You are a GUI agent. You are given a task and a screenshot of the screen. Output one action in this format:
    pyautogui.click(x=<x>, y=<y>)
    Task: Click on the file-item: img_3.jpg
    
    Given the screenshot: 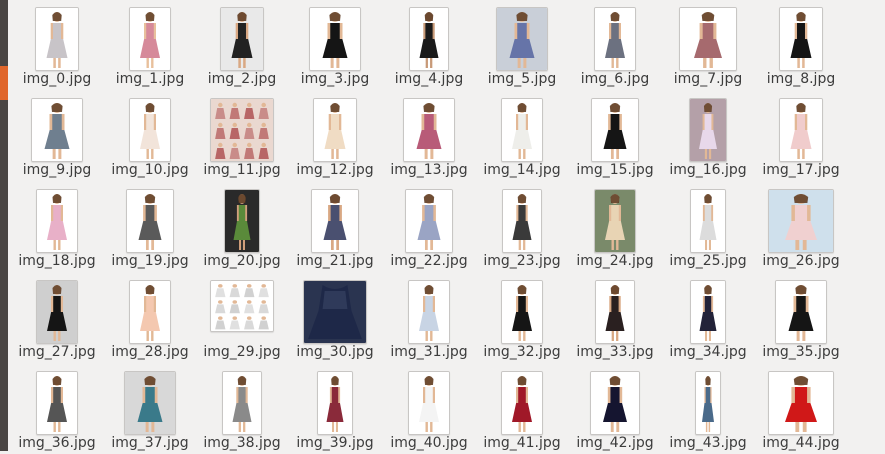 What is the action you would take?
    pyautogui.click(x=335, y=45)
    